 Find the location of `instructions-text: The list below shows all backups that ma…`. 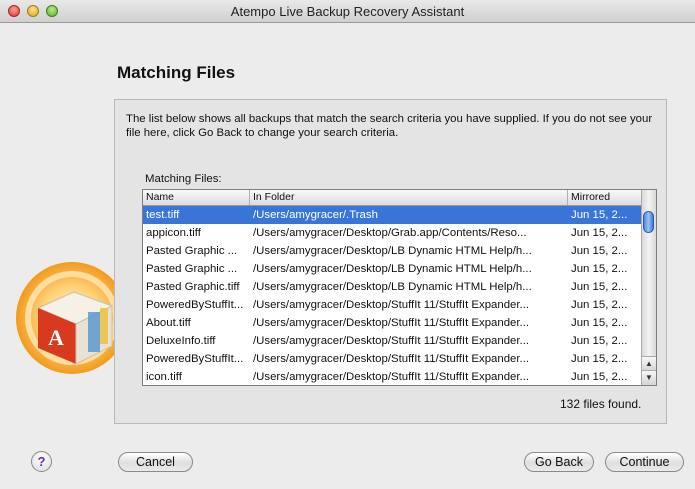

instructions-text: The list below shows all backups that ma… is located at coordinates (389, 126).